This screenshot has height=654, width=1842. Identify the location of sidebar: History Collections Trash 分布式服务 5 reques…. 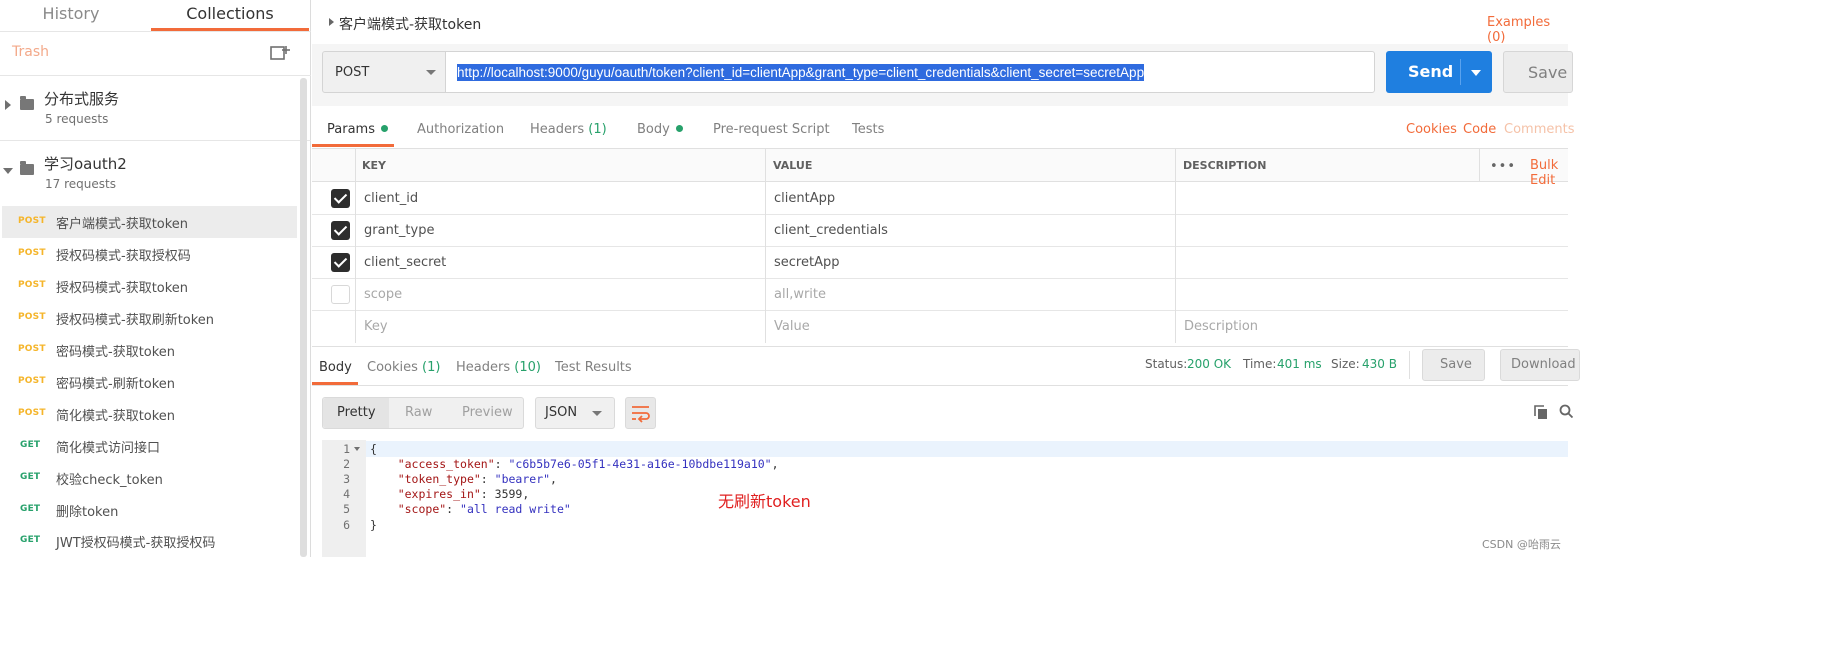
(155, 278).